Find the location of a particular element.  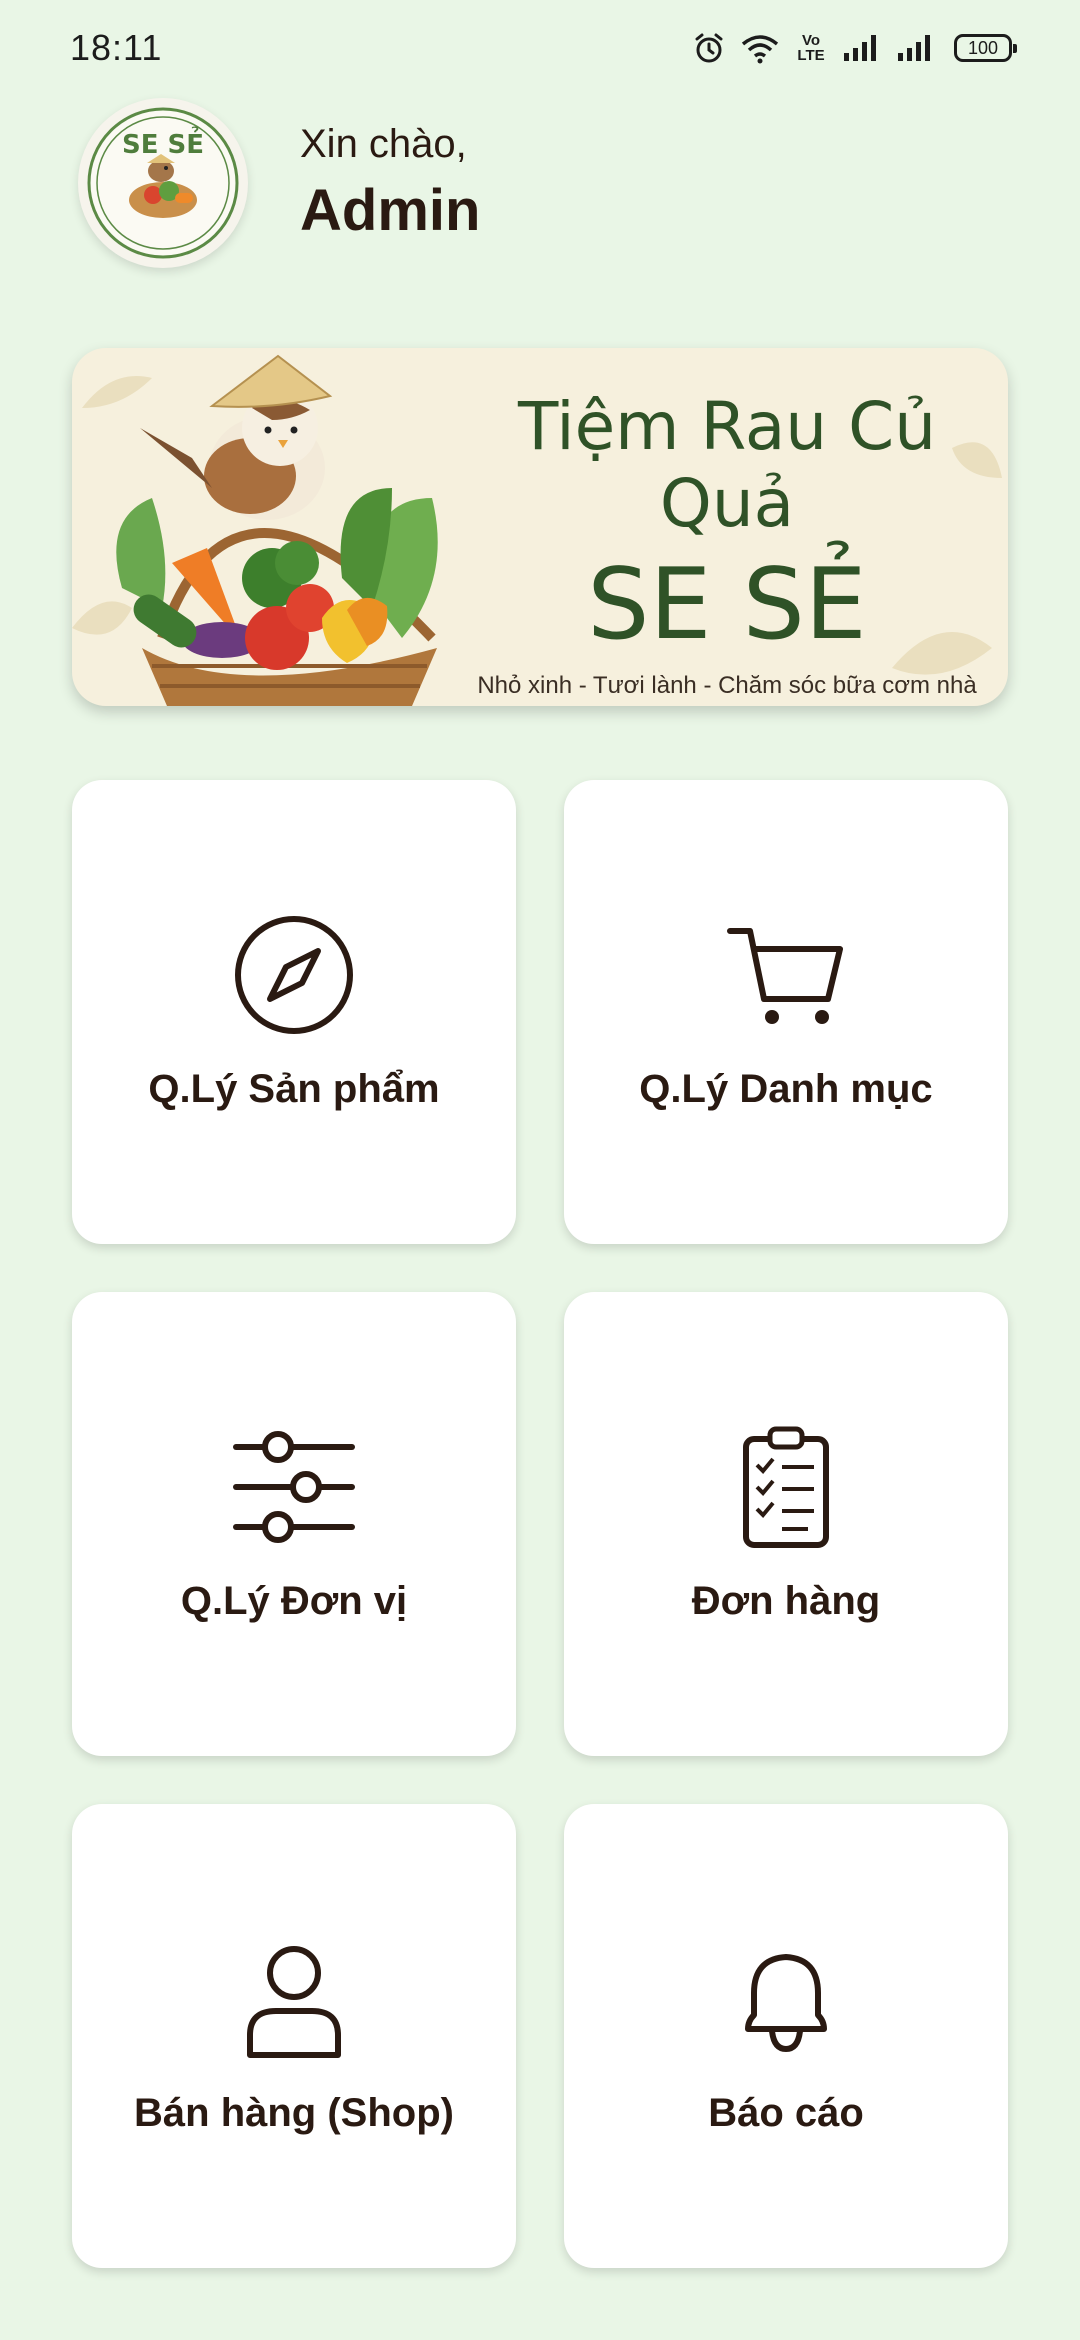

clipboard-checklist-icon is located at coordinates (786, 1487).